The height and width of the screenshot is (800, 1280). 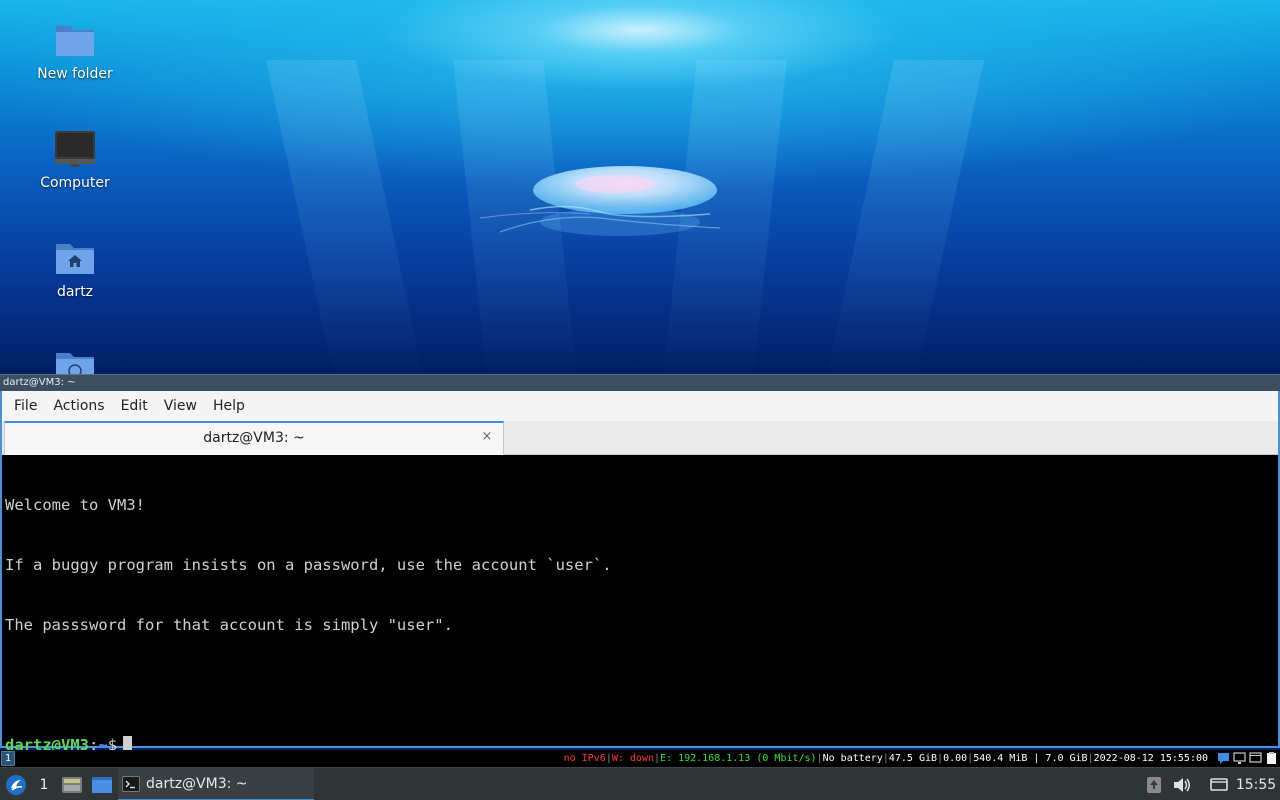 I want to click on update-notifier, so click(x=1154, y=784).